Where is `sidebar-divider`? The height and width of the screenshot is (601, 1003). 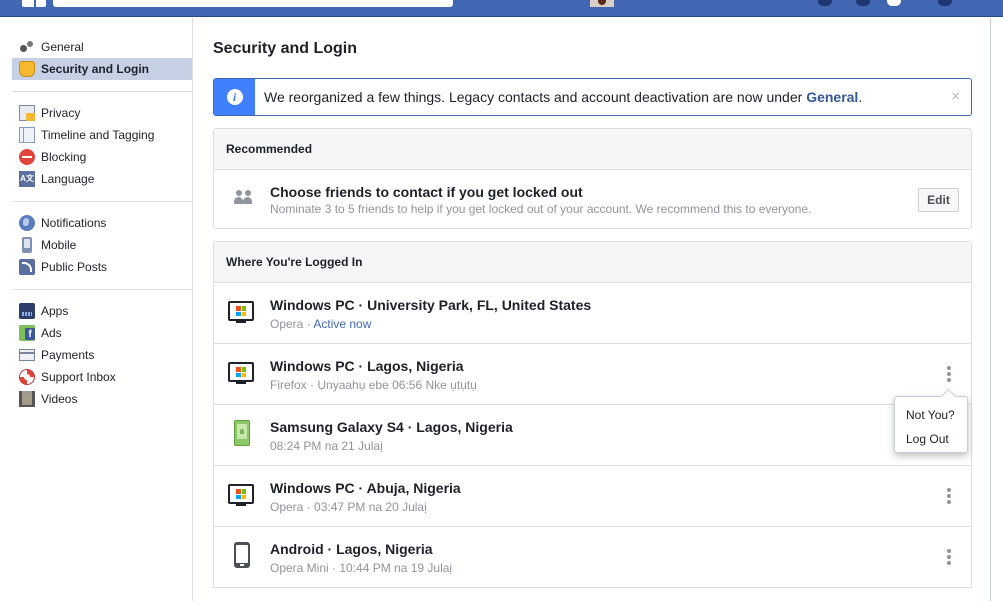
sidebar-divider is located at coordinates (192, 309).